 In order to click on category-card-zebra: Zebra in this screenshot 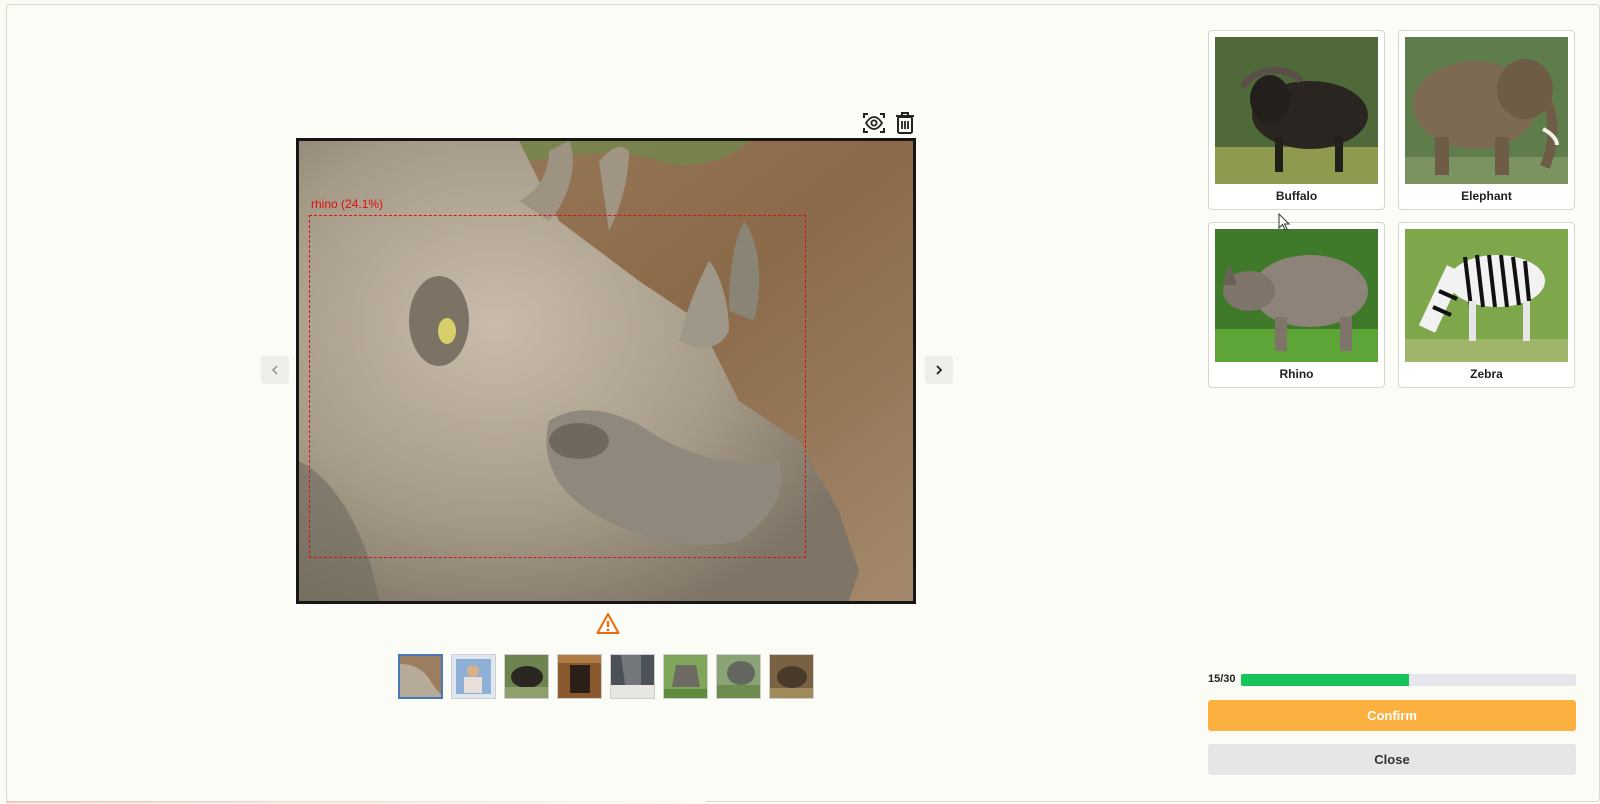, I will do `click(1486, 305)`.